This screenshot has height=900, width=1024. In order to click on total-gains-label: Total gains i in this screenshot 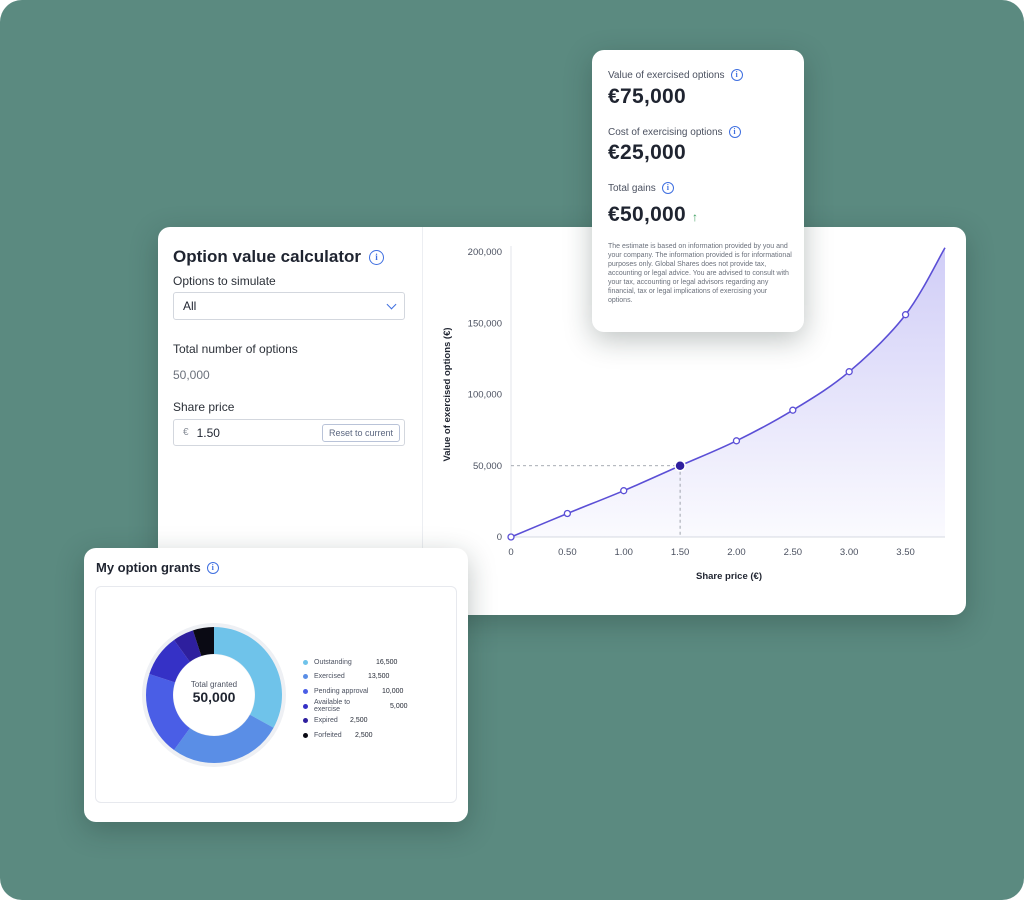, I will do `click(641, 188)`.